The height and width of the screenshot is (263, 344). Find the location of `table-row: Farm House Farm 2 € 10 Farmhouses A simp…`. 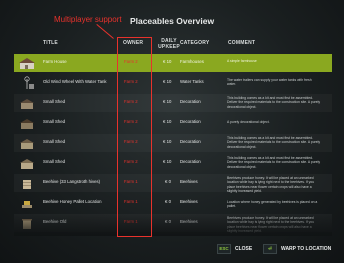

table-row: Farm House Farm 2 € 10 Farmhouses A simp… is located at coordinates (173, 63).